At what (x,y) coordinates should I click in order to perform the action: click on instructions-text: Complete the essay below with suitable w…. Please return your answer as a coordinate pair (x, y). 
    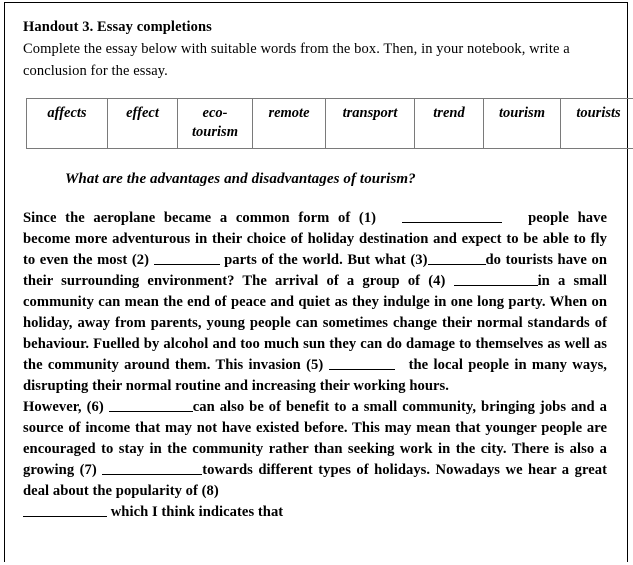
    Looking at the image, I should click on (296, 60).